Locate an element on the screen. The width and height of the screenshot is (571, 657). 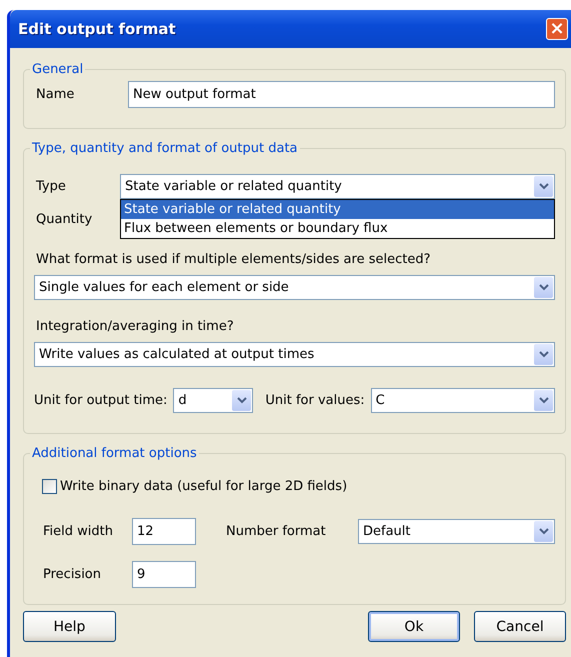
field-label: Quantity is located at coordinates (64, 219).